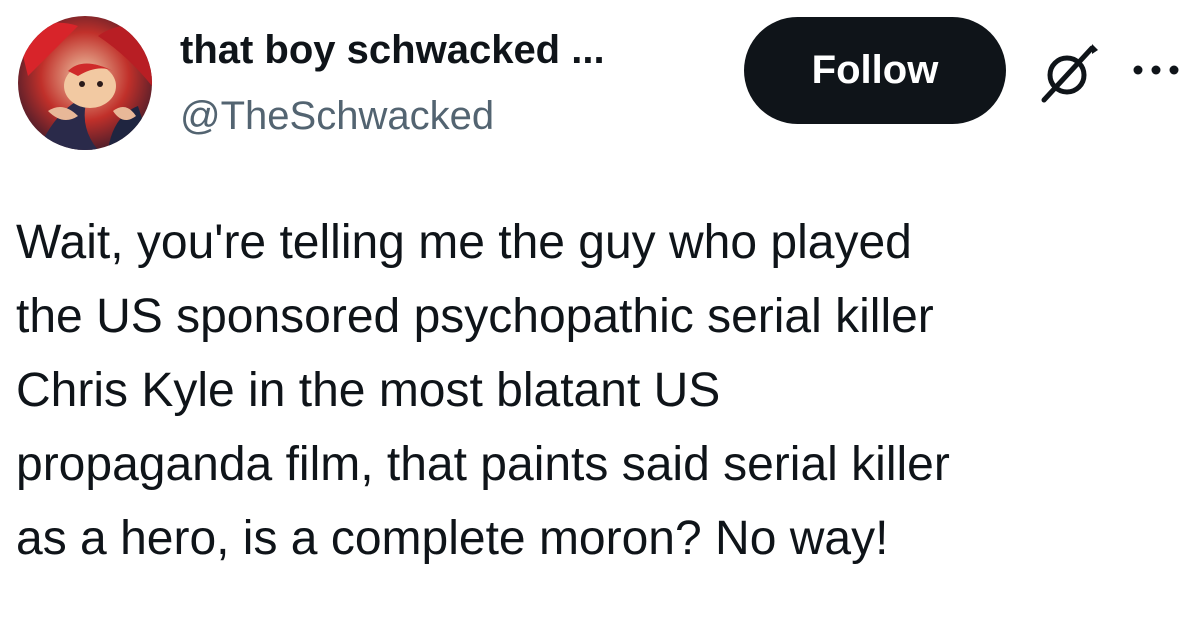  I want to click on tweet-text-line: as a hero, is a complete moron? No way!, so click(452, 538).